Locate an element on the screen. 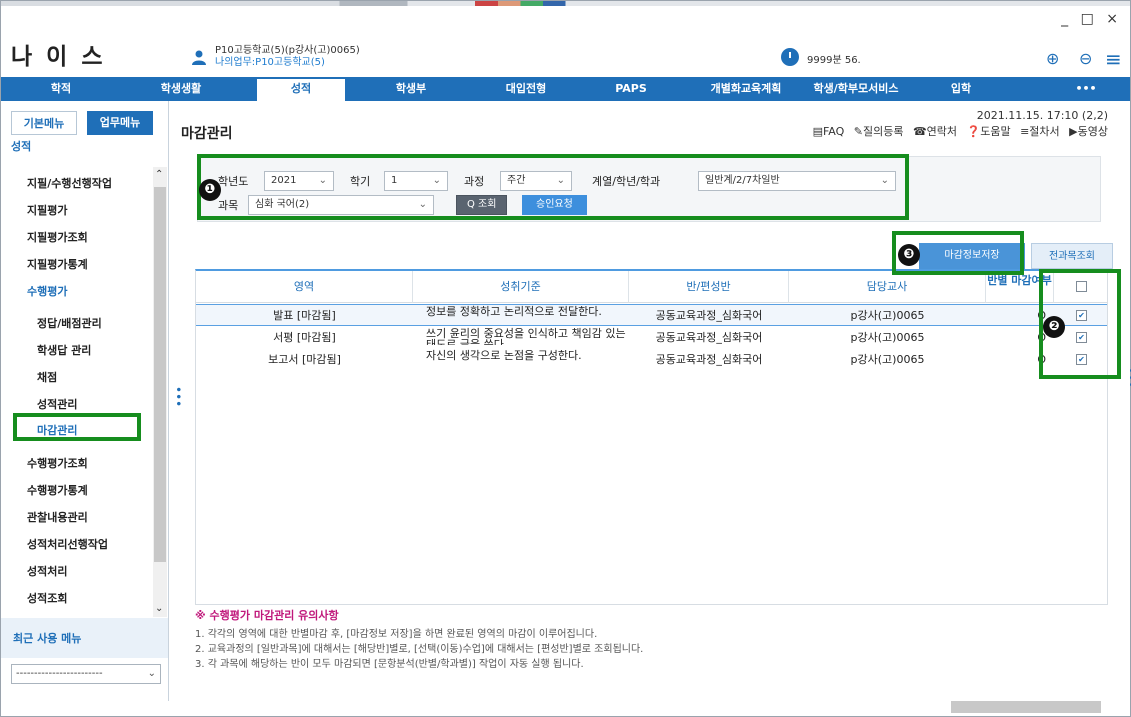 The height and width of the screenshot is (717, 1131). tab-basic-menu: 기본메뉴 is located at coordinates (44, 123).